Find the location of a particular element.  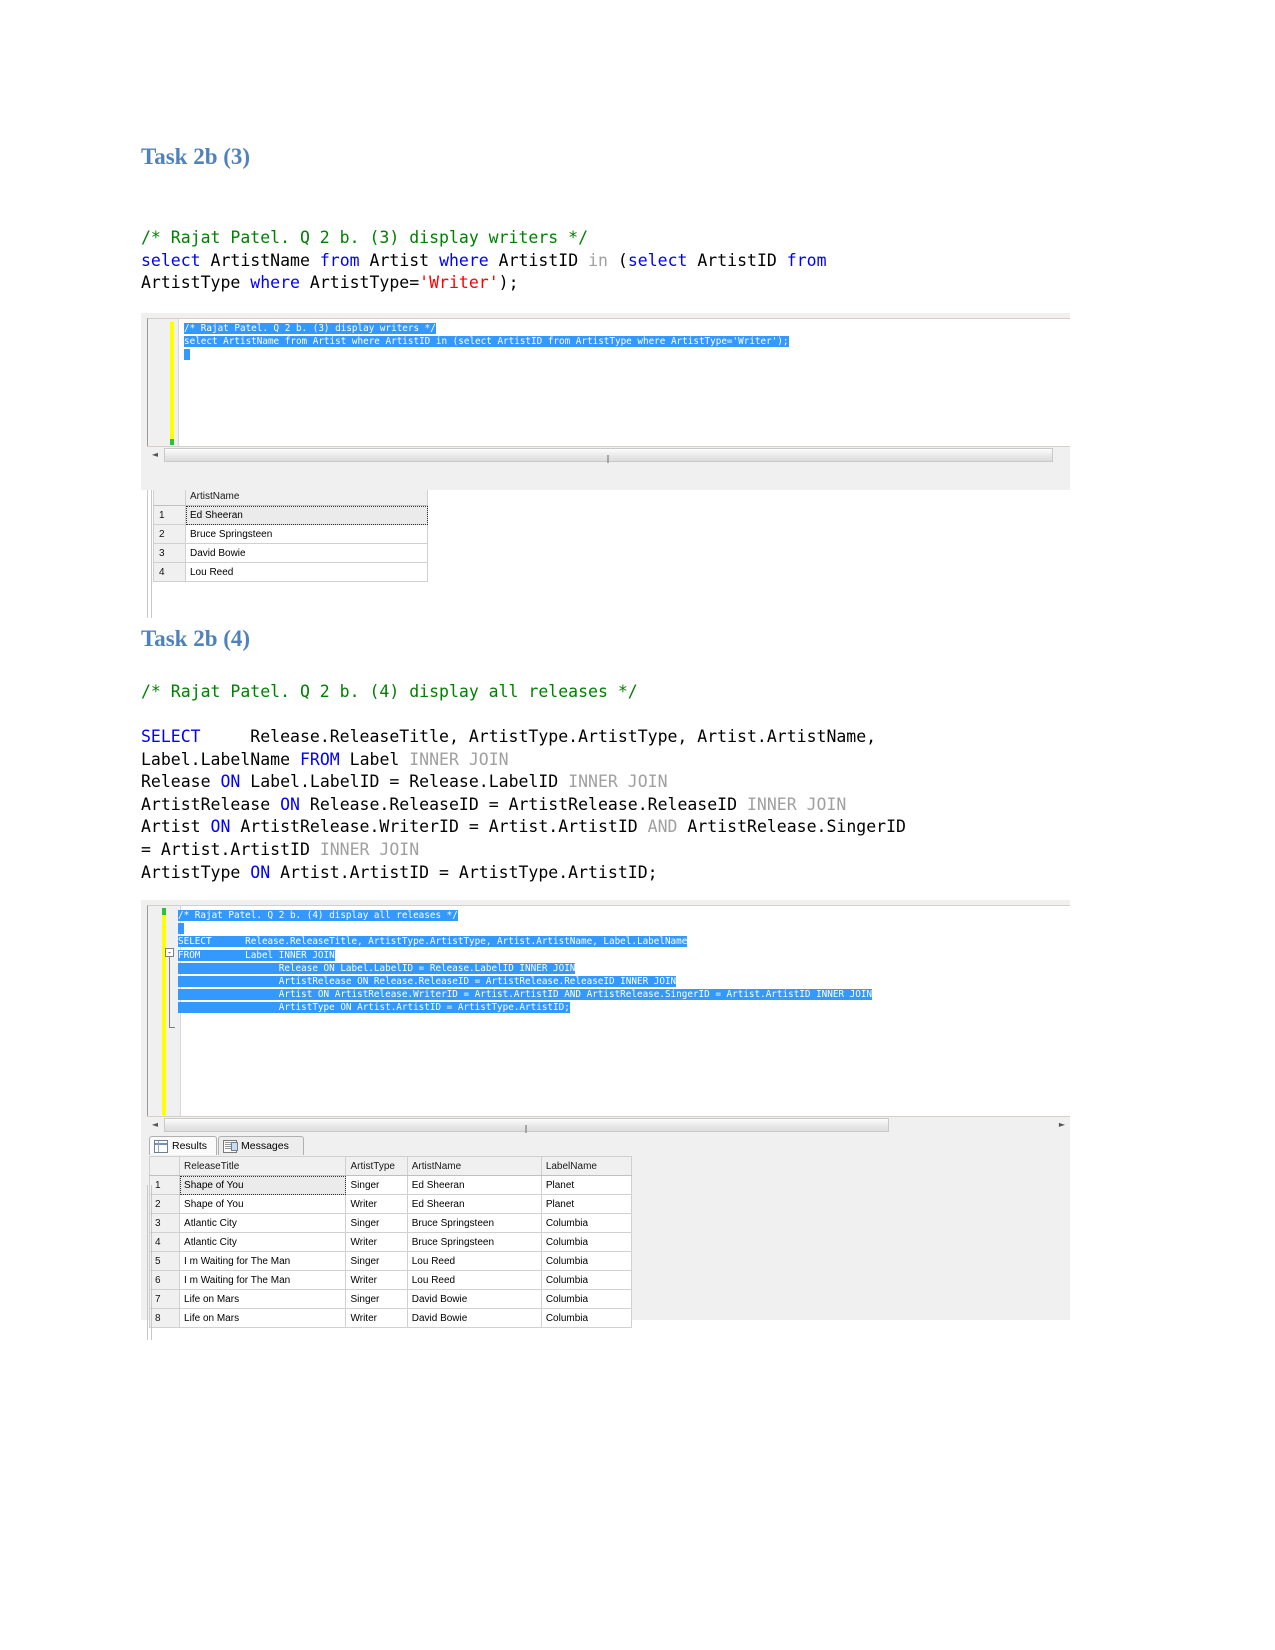

table-row: 7 Life on Mars Singer David Bowie Columbia is located at coordinates (390, 1299).